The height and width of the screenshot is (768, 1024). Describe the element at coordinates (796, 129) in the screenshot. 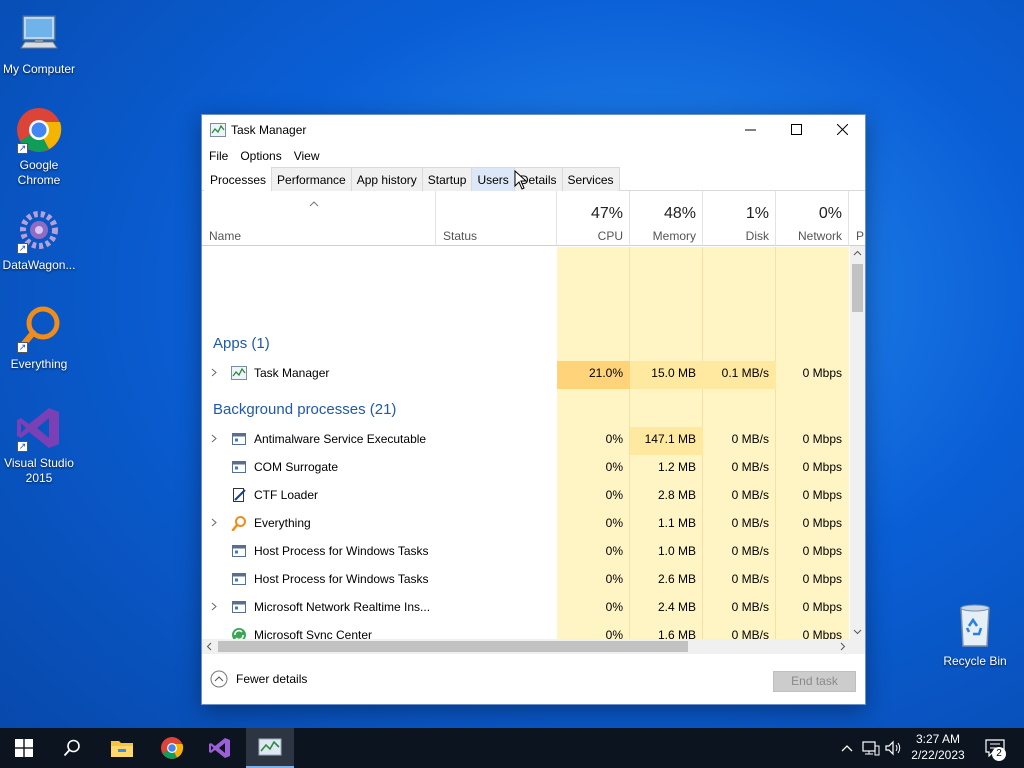

I see `maximize-button` at that location.